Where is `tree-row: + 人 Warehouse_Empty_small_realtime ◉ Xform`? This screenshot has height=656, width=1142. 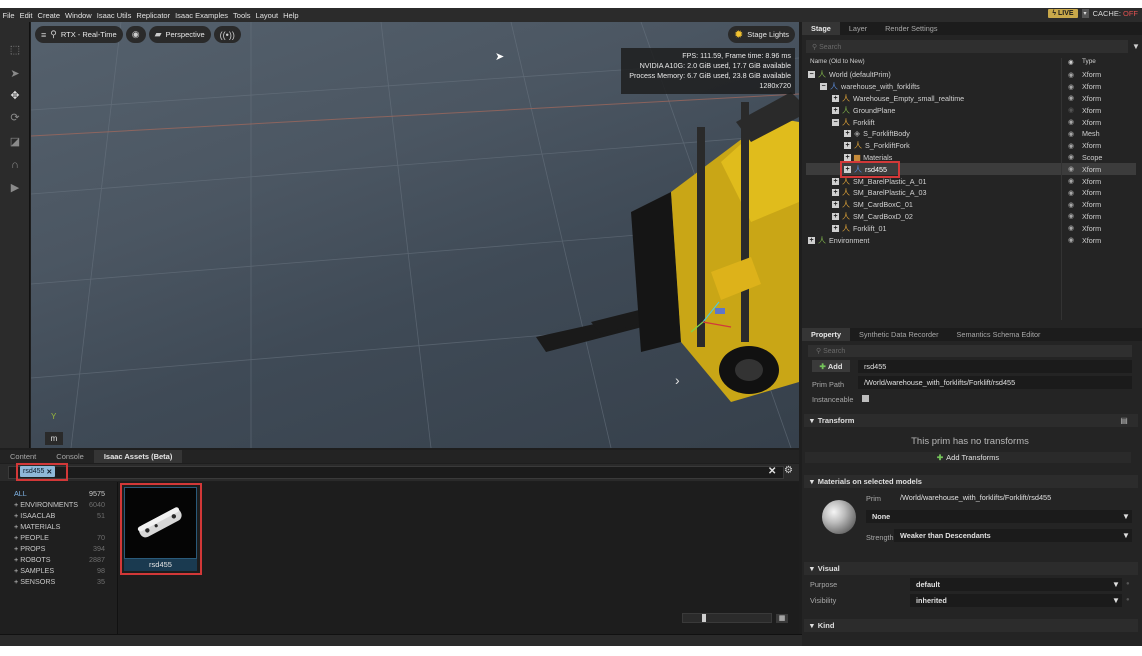 tree-row: + 人 Warehouse_Empty_small_realtime ◉ Xform is located at coordinates (971, 99).